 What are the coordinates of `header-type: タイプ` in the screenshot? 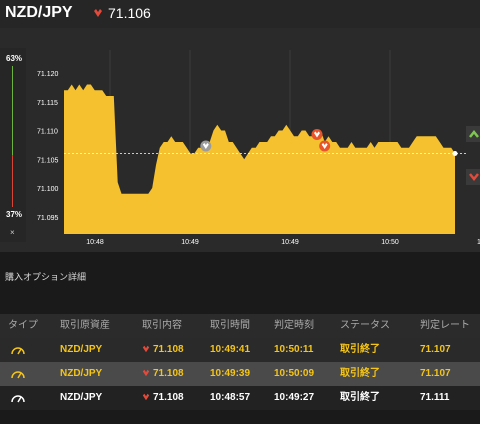 It's located at (23, 325).